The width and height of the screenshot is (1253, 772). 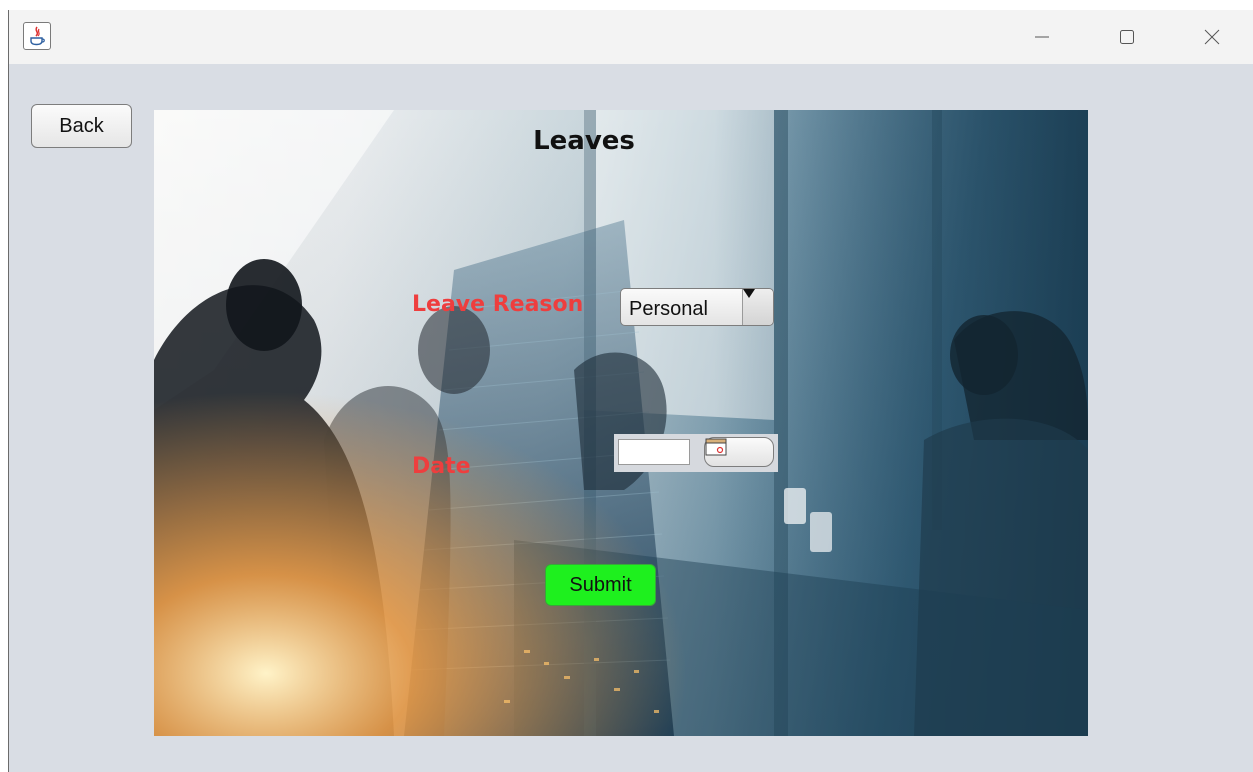 What do you see at coordinates (441, 466) in the screenshot?
I see `date-label: Date` at bounding box center [441, 466].